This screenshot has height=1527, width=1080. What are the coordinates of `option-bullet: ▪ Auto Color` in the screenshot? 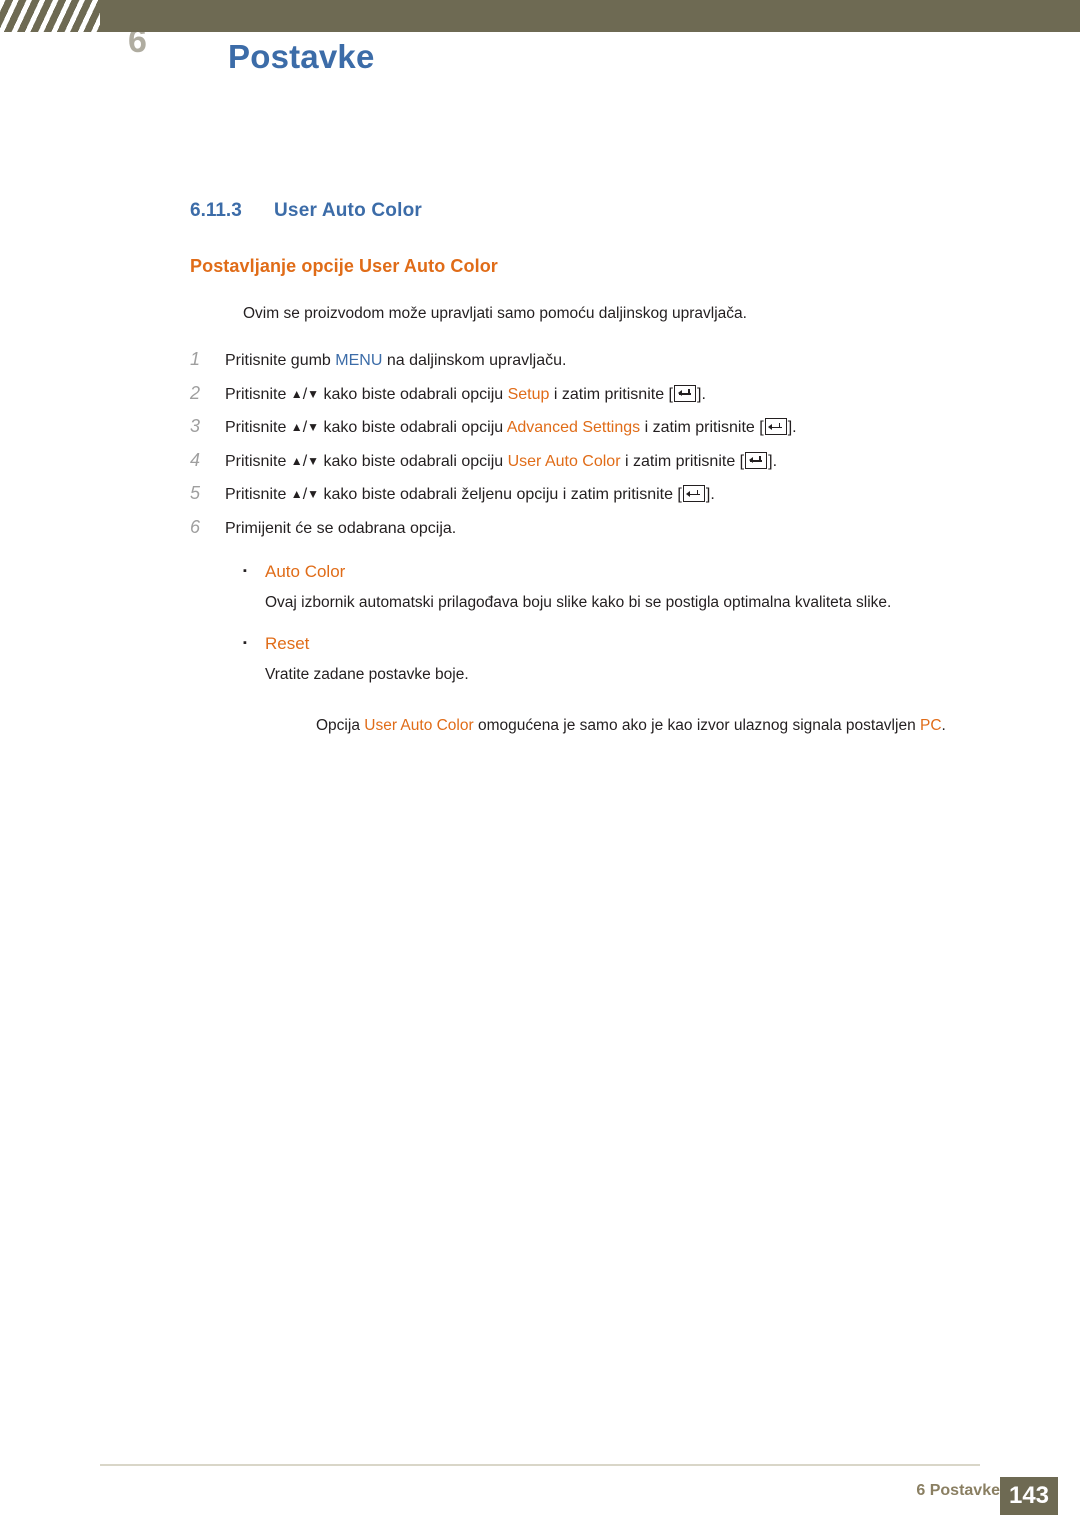 It's located at (661, 572).